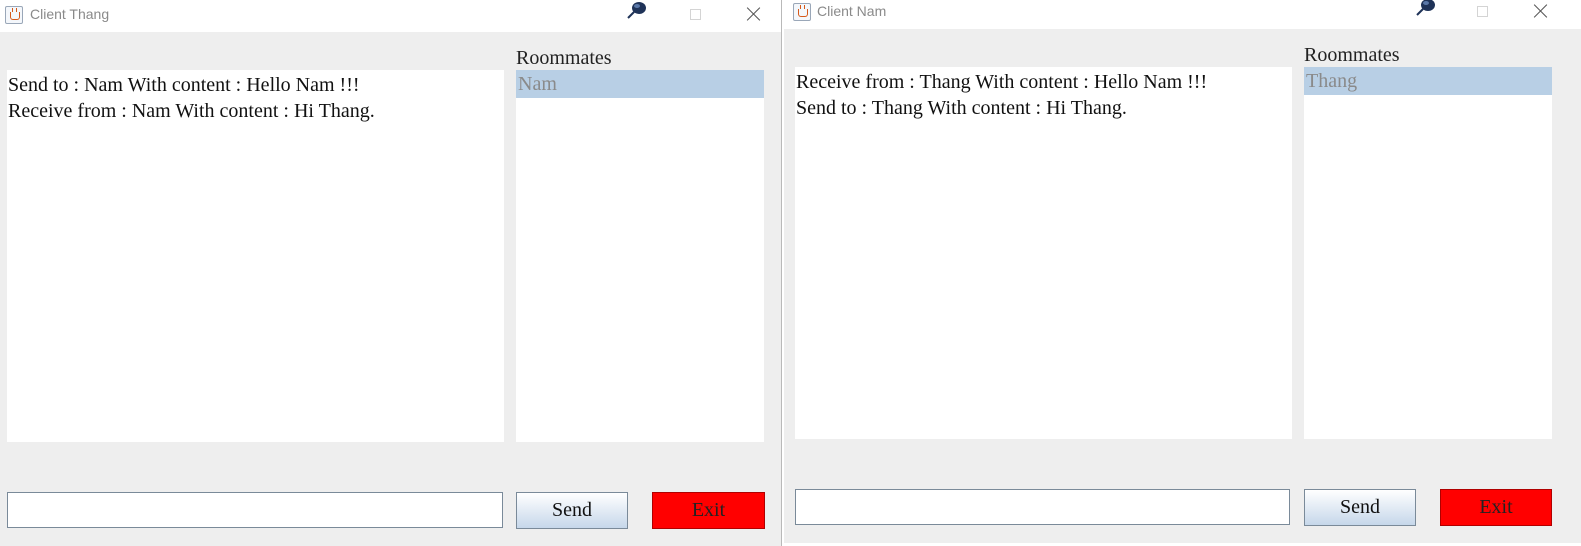 Image resolution: width=1581 pixels, height=546 pixels. Describe the element at coordinates (961, 108) in the screenshot. I see `chat-message: Send to : Thang With content : Hi Thang.` at that location.